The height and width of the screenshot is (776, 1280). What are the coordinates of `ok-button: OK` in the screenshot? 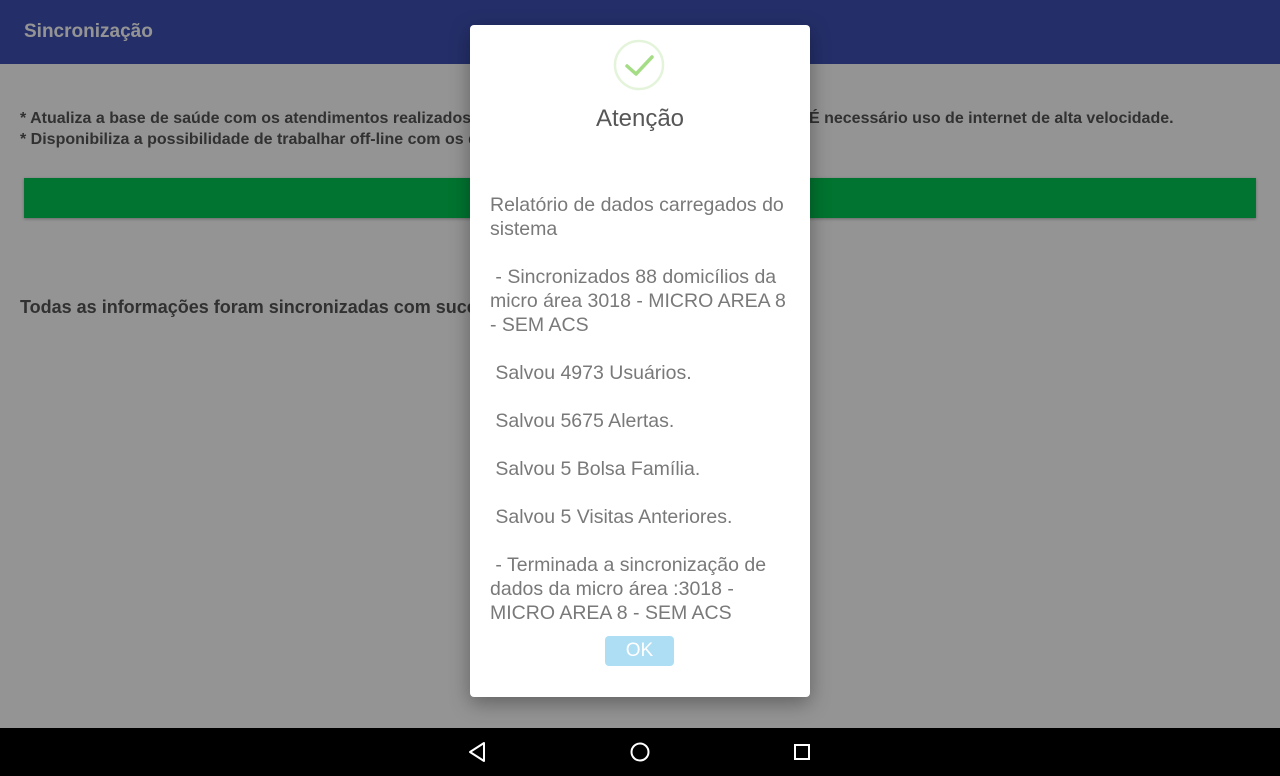 It's located at (639, 651).